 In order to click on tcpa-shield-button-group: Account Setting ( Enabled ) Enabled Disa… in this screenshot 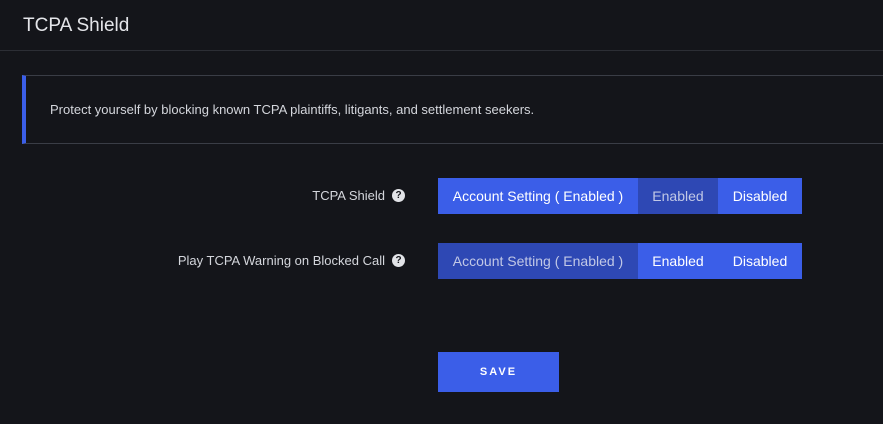, I will do `click(620, 196)`.